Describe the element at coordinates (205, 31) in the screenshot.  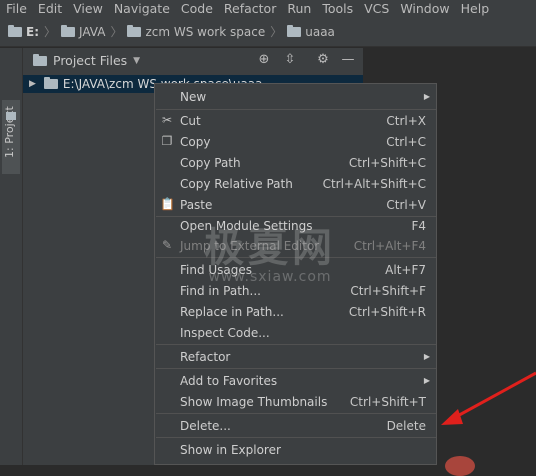
I see `breadcrumb-label: zcm WS work space` at that location.